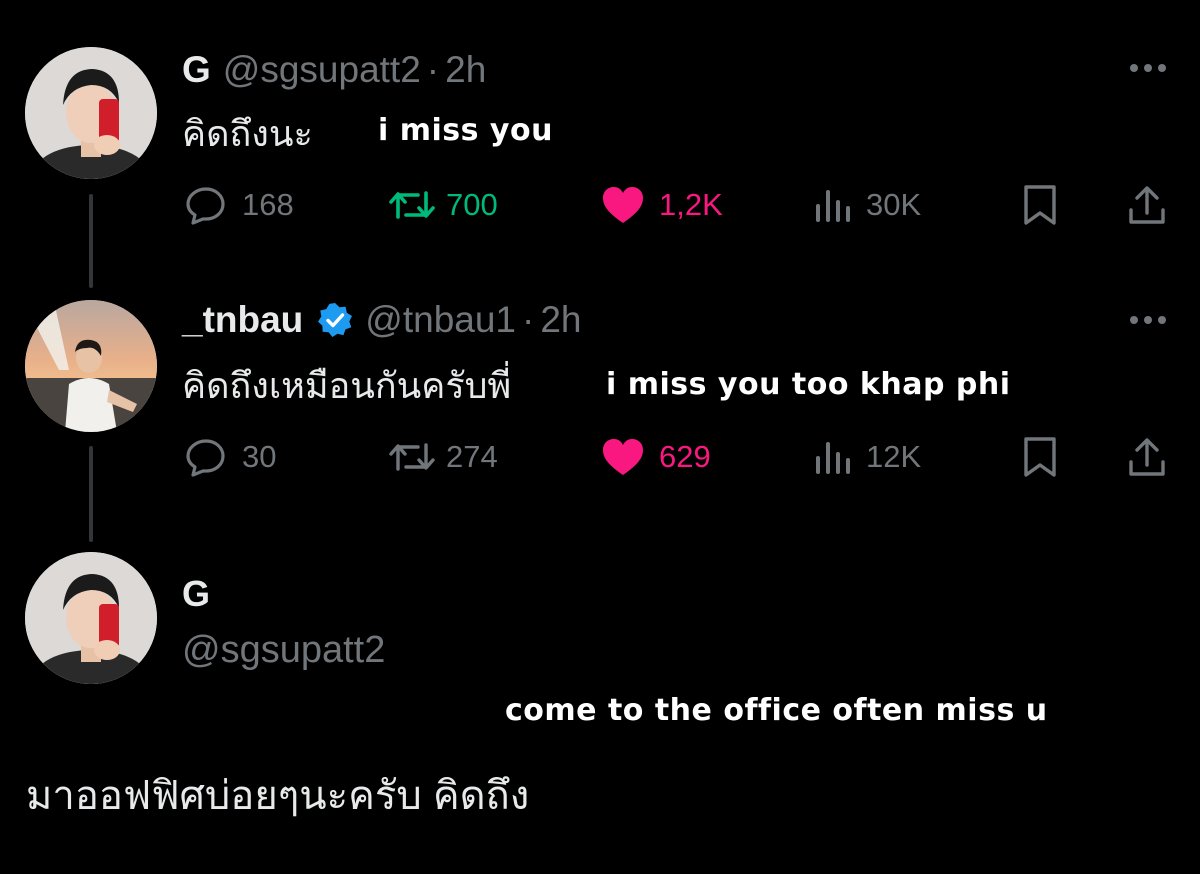 The height and width of the screenshot is (874, 1200). What do you see at coordinates (239, 205) in the screenshot?
I see `reply-button: 168` at bounding box center [239, 205].